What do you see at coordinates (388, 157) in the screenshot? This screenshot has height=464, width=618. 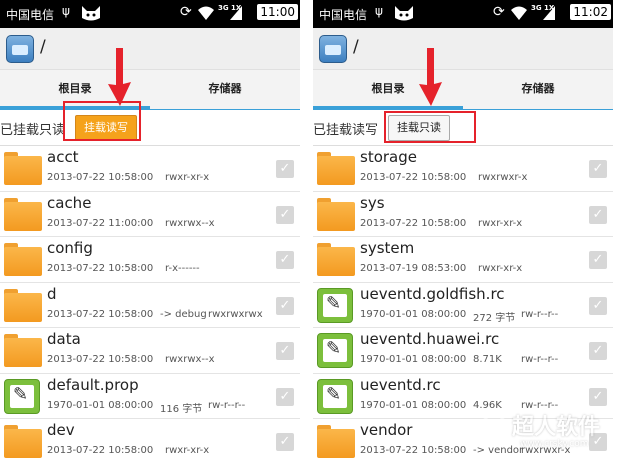 I see `file-name: storage` at bounding box center [388, 157].